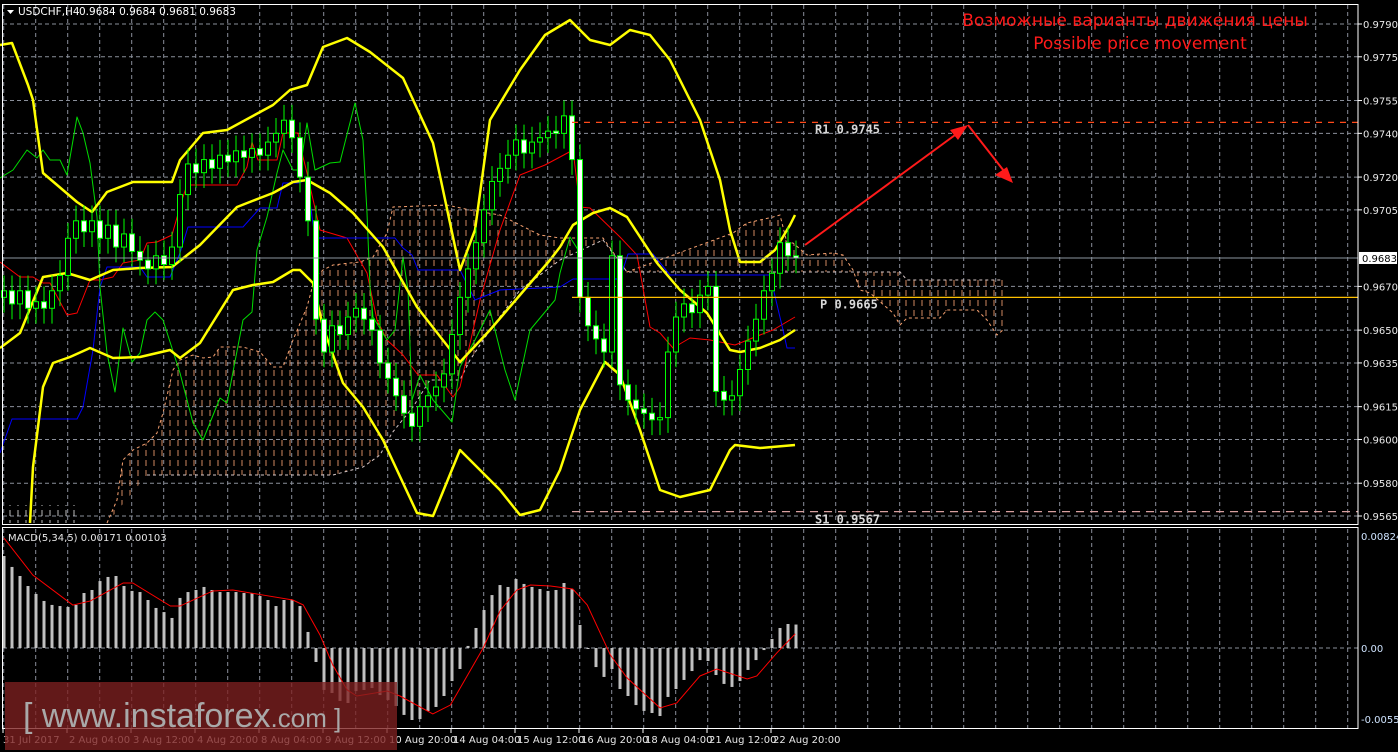 The image size is (1398, 752). I want to click on price-axis-label: 0.9755, so click(1380, 102).